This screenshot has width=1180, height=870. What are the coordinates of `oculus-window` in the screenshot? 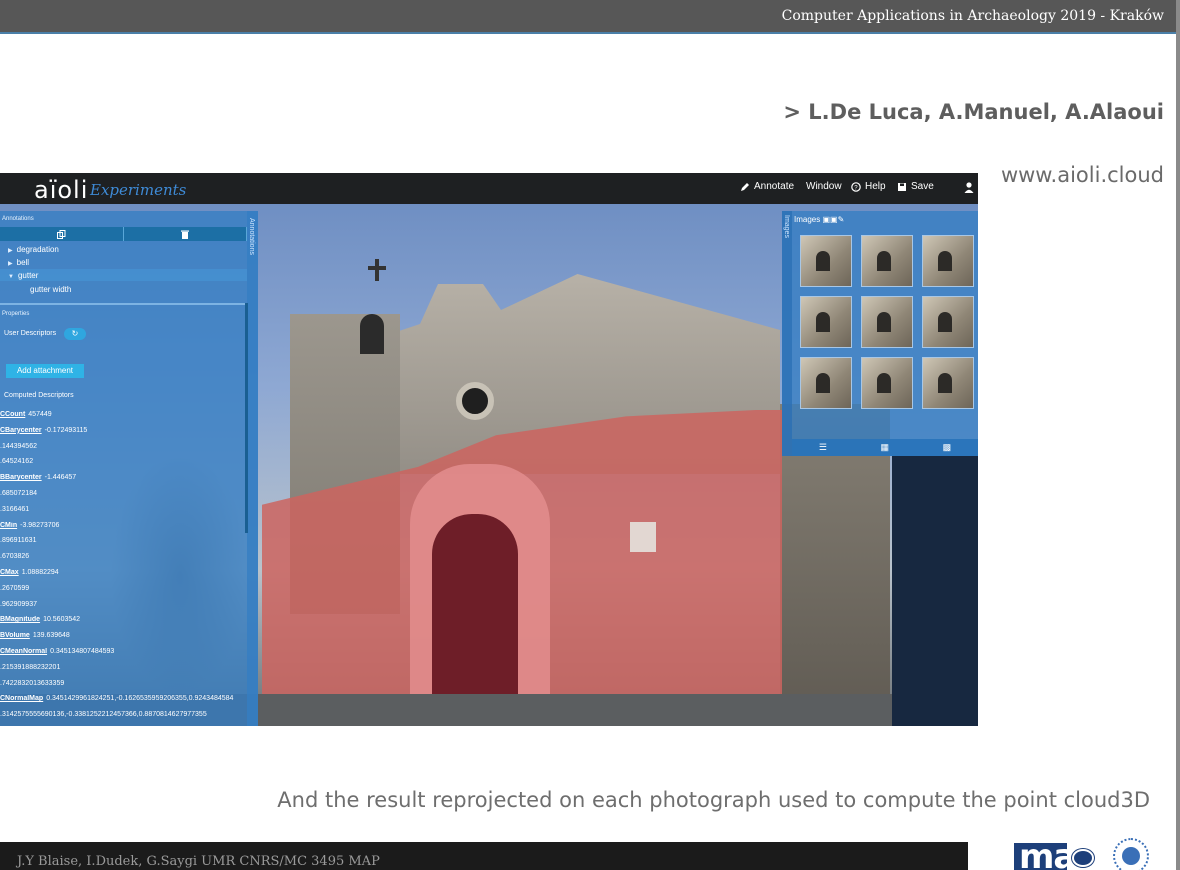 It's located at (475, 401).